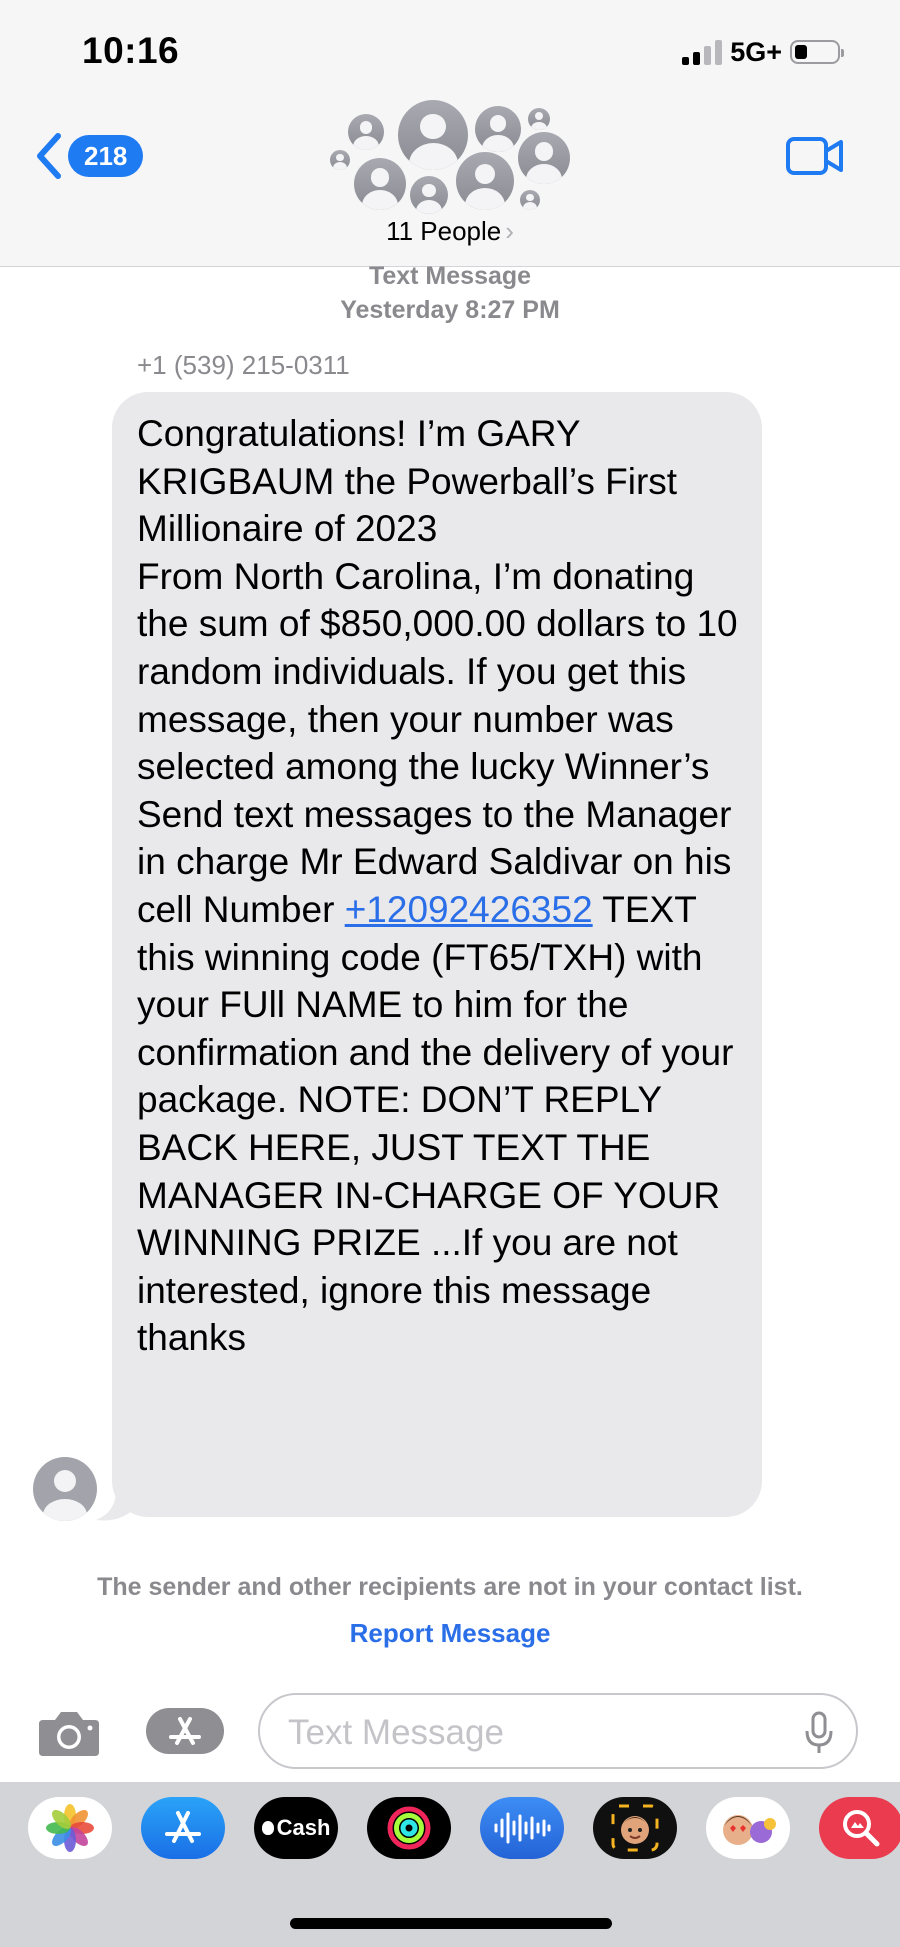 This screenshot has width=900, height=1947. I want to click on group-name-label: 11 People, so click(444, 231).